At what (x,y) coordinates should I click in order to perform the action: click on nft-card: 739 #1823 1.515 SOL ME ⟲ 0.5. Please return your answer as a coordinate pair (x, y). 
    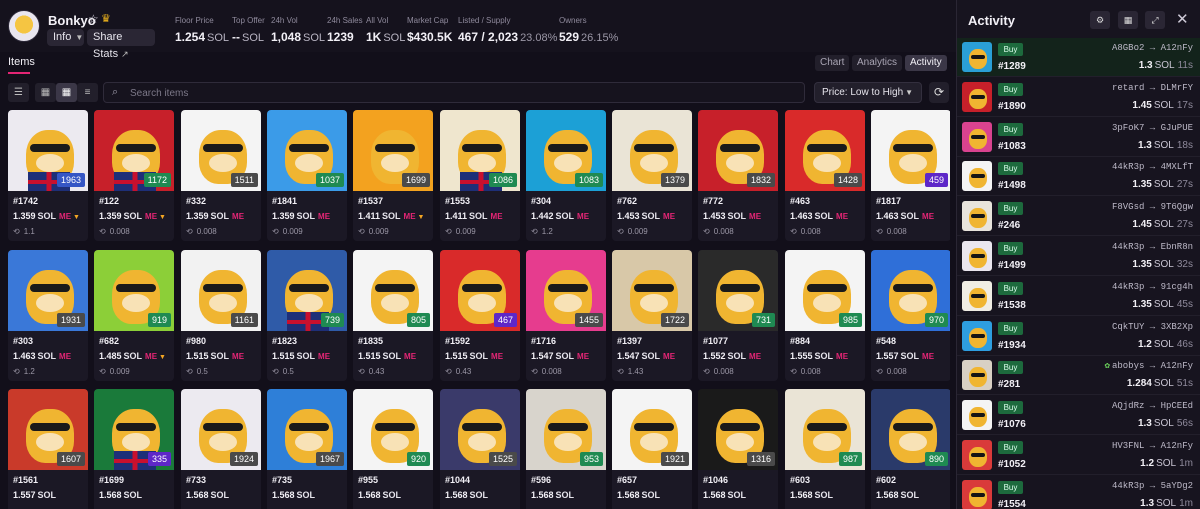
    Looking at the image, I should click on (307, 315).